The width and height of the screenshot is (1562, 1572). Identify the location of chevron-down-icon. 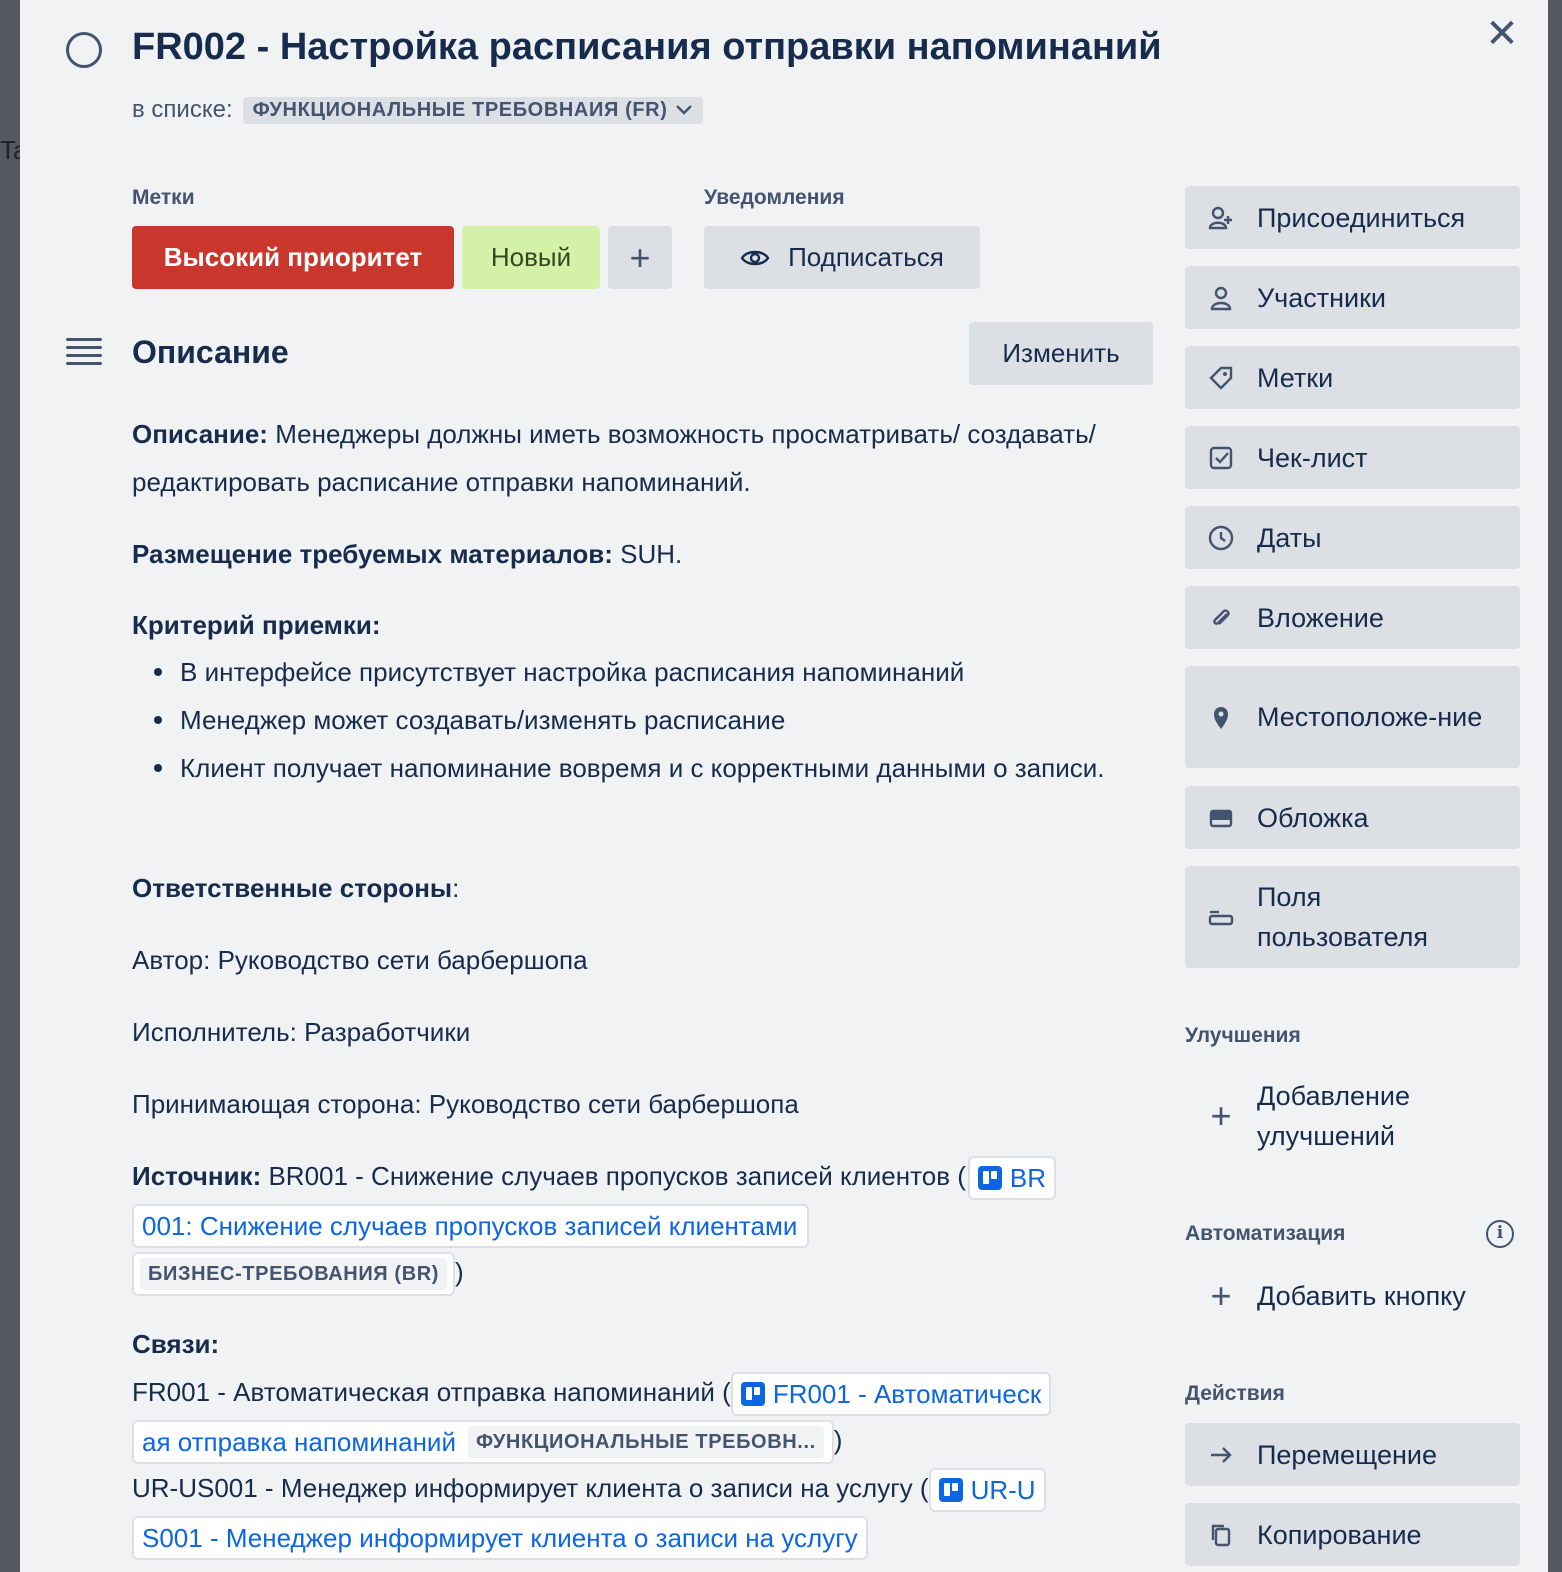
(684, 110).